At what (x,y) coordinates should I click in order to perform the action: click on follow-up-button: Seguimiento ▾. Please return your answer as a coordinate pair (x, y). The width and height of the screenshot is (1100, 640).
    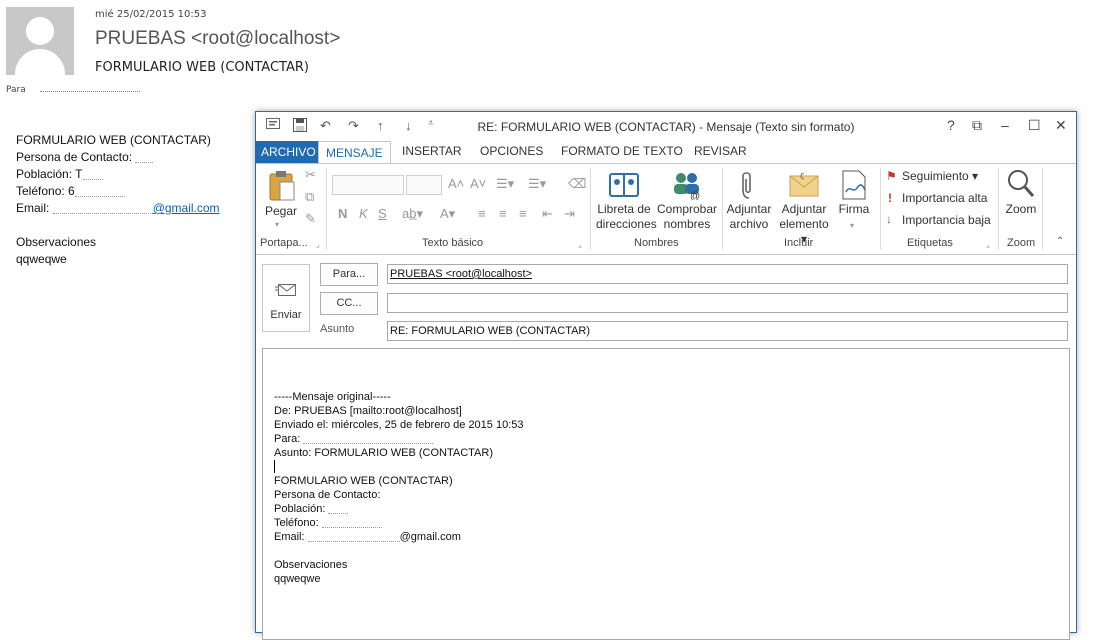
    Looking at the image, I should click on (940, 176).